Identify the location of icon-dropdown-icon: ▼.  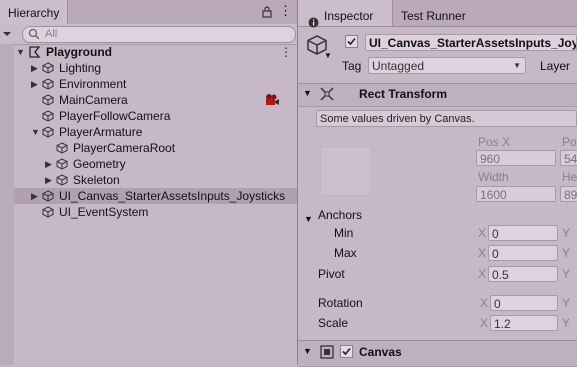
(328, 55).